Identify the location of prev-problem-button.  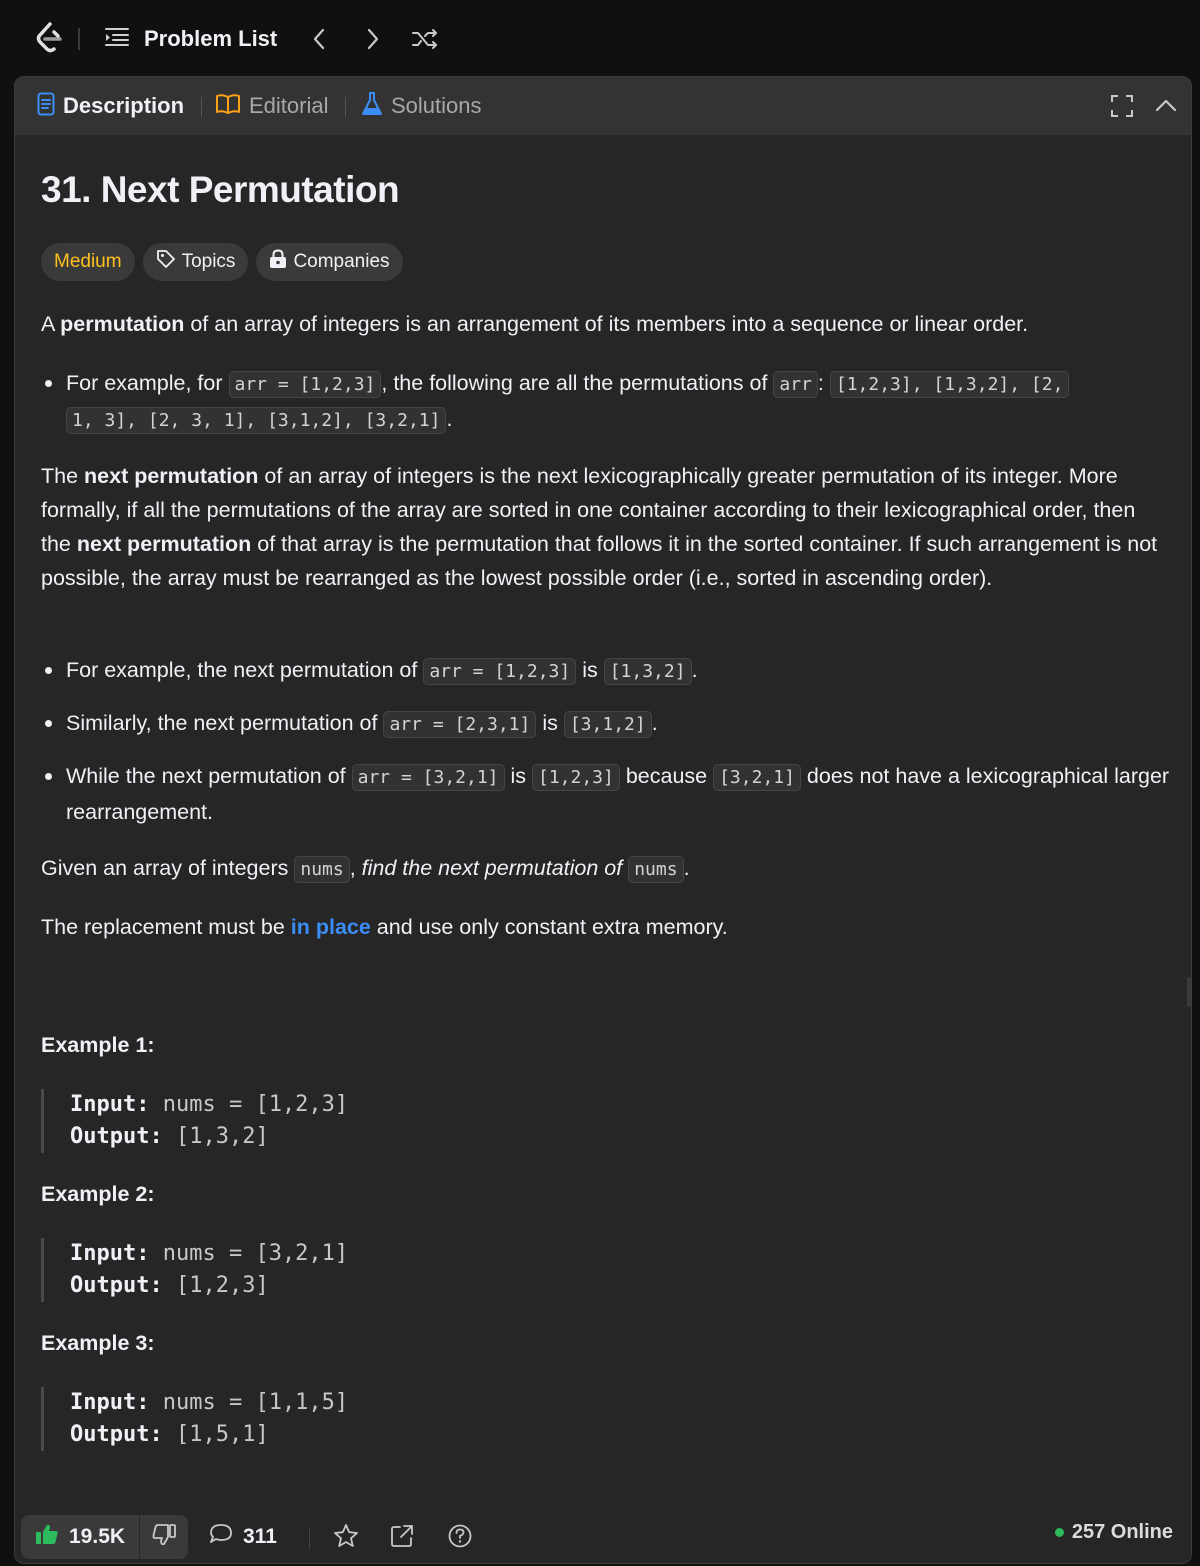
(319, 39).